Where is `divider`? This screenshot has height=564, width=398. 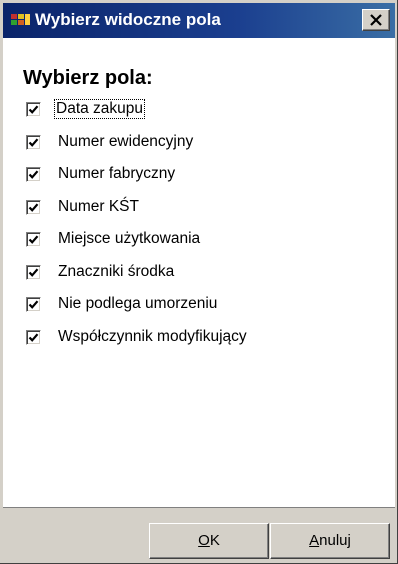
divider is located at coordinates (199, 507).